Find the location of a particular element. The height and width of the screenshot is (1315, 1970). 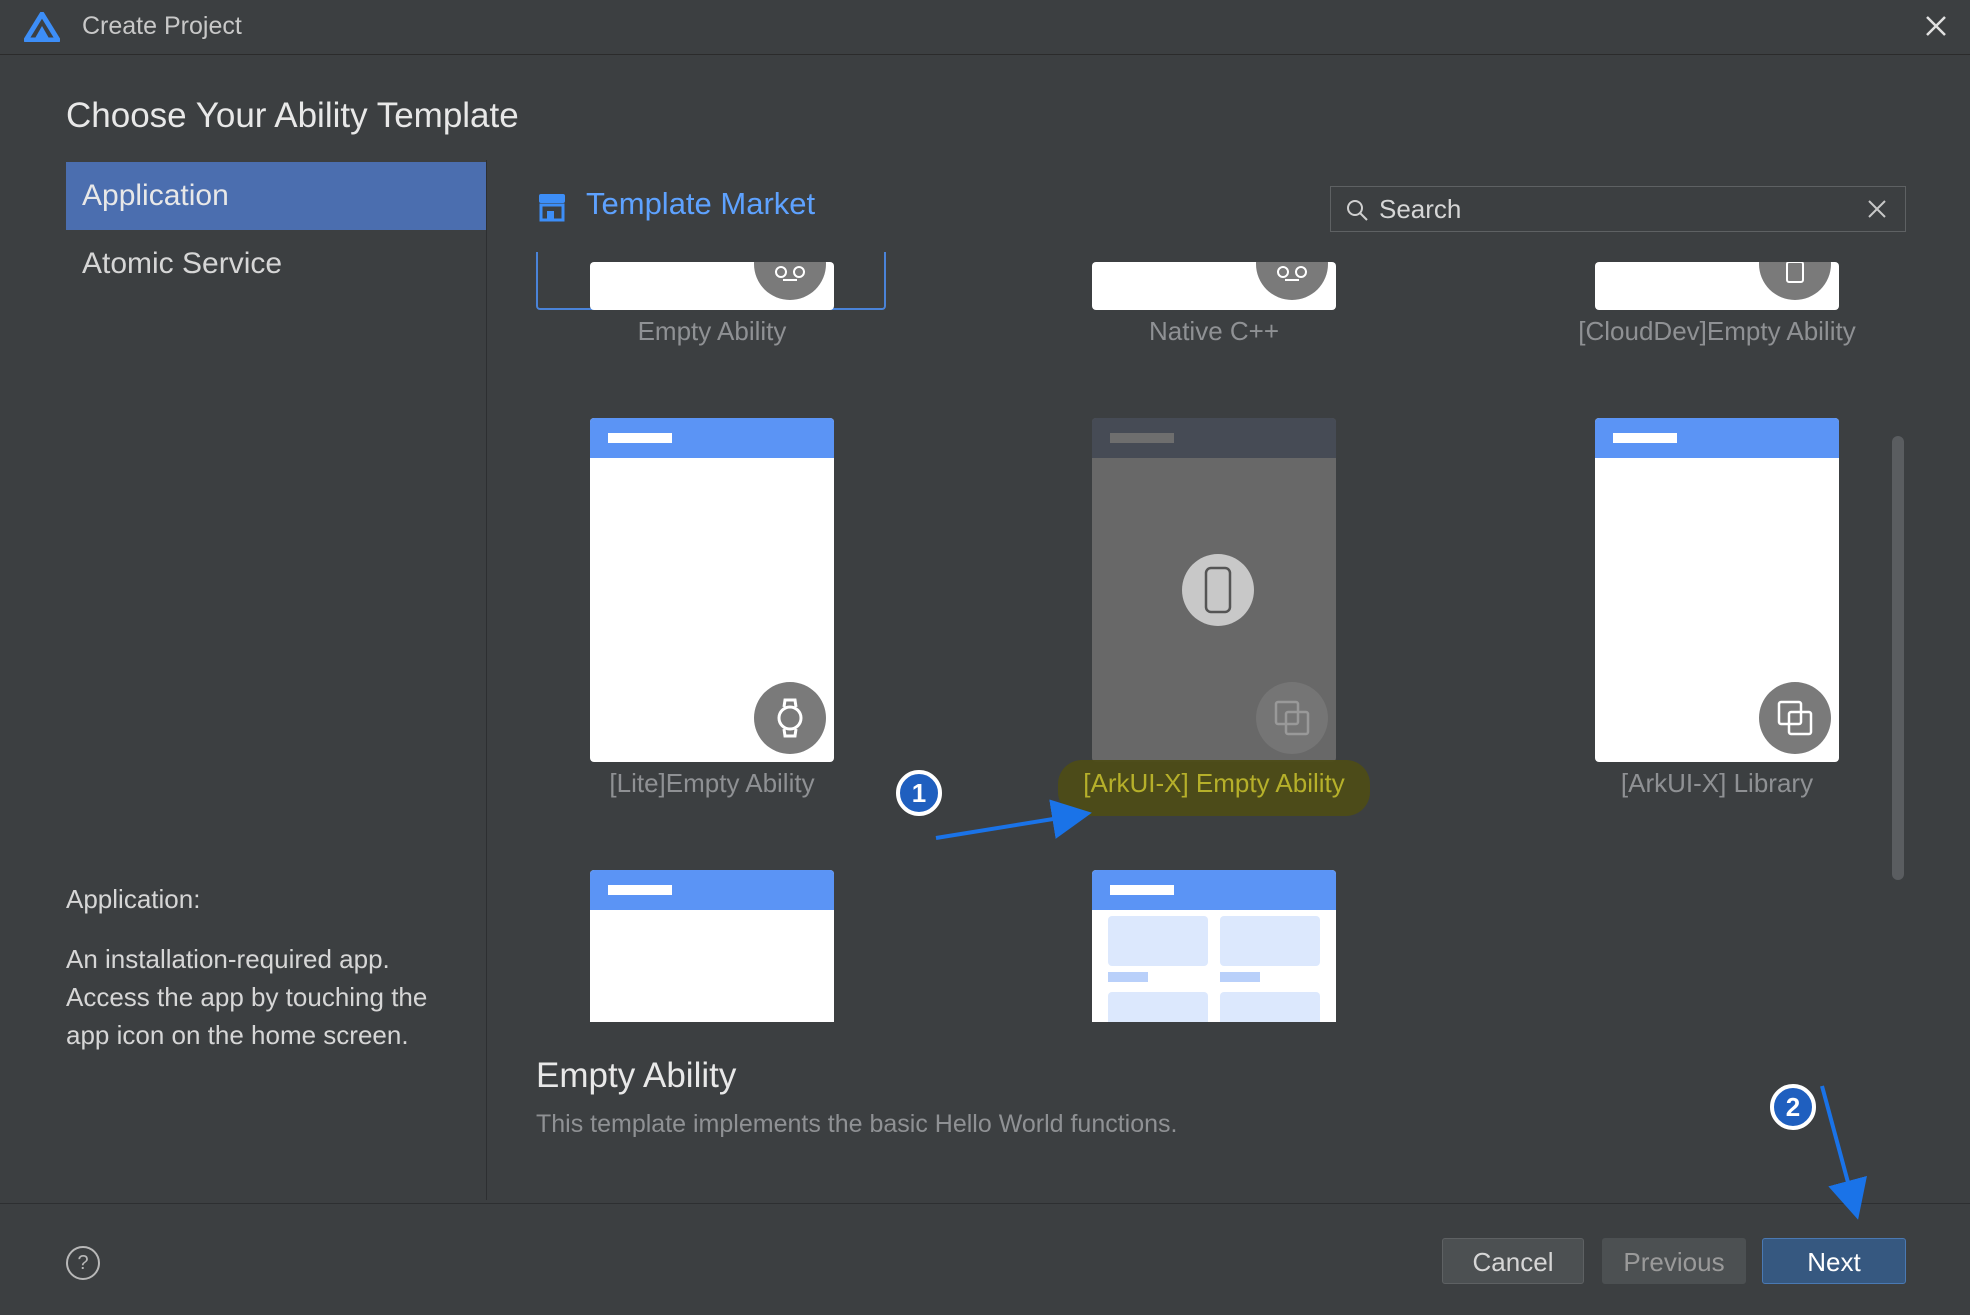

arrow-step2 is located at coordinates (1843, 1152).